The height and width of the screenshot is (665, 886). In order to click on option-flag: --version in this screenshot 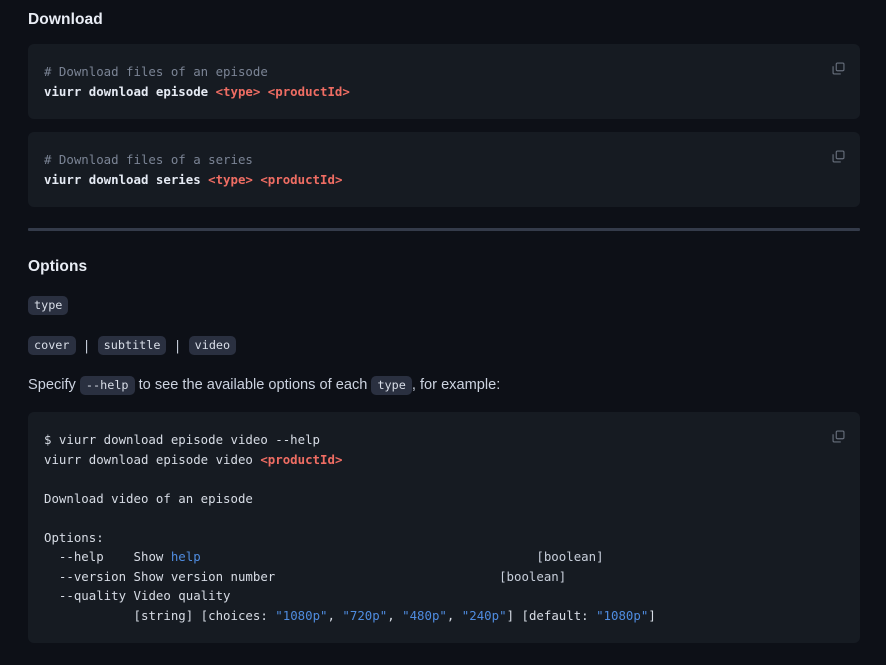, I will do `click(89, 576)`.